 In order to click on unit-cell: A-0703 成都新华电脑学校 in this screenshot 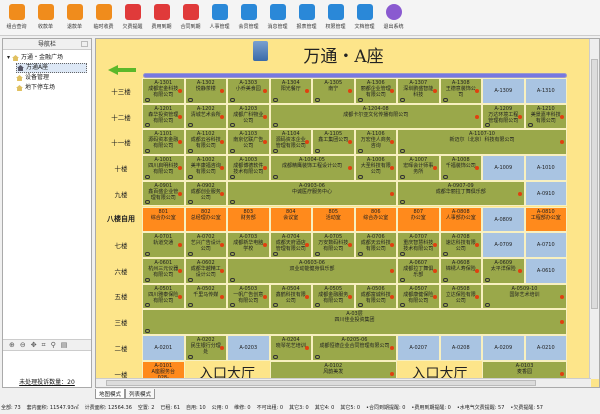, I will do `click(248, 245)`.